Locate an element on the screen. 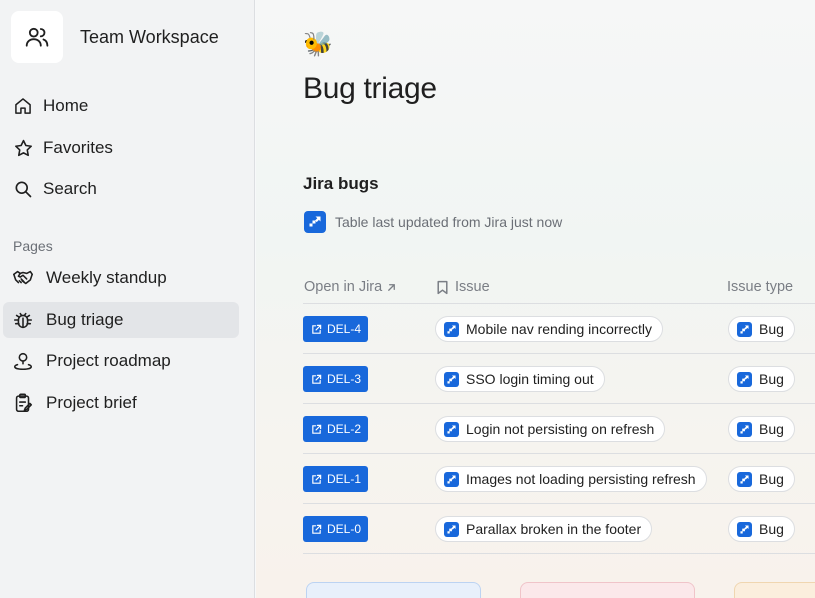 The width and height of the screenshot is (815, 598). issue-summary: Login not persisting on refresh is located at coordinates (560, 429).